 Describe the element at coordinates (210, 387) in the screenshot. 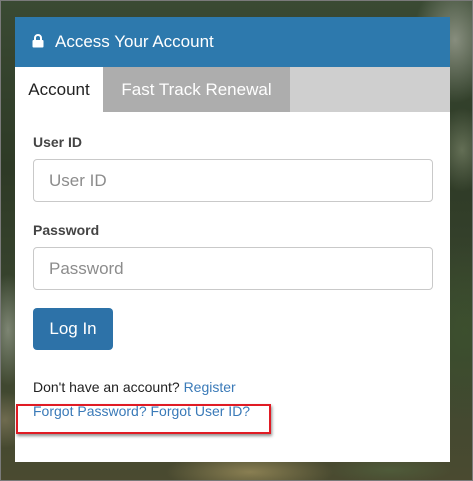

I see `register-link: Register` at that location.